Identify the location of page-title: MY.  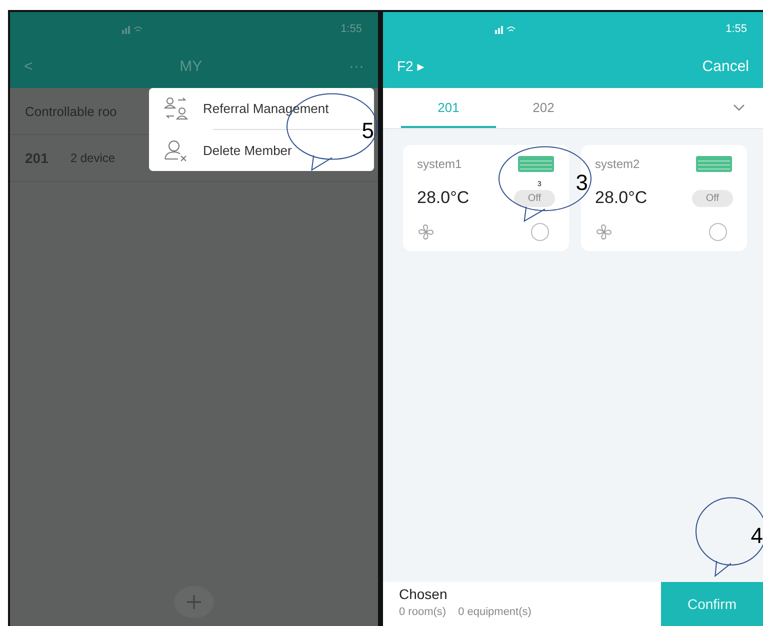
(191, 66).